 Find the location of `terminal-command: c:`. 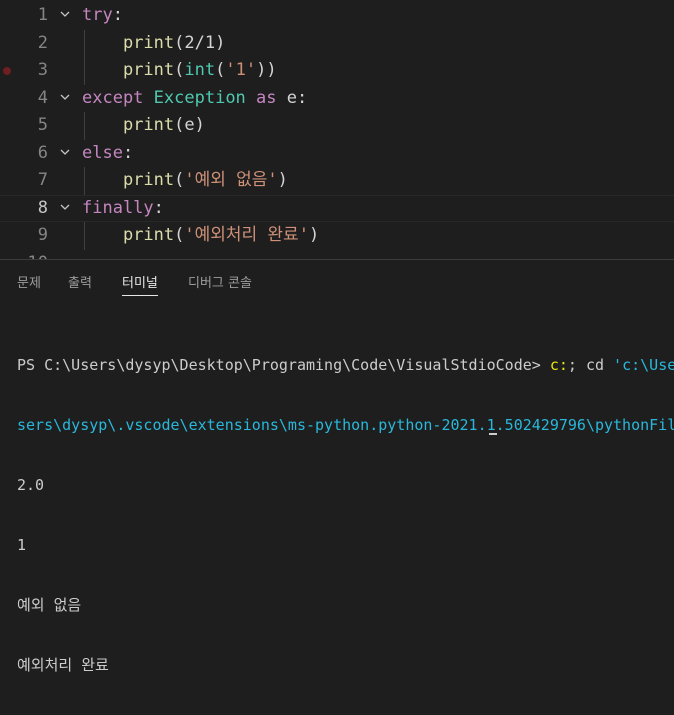

terminal-command: c: is located at coordinates (558, 365).